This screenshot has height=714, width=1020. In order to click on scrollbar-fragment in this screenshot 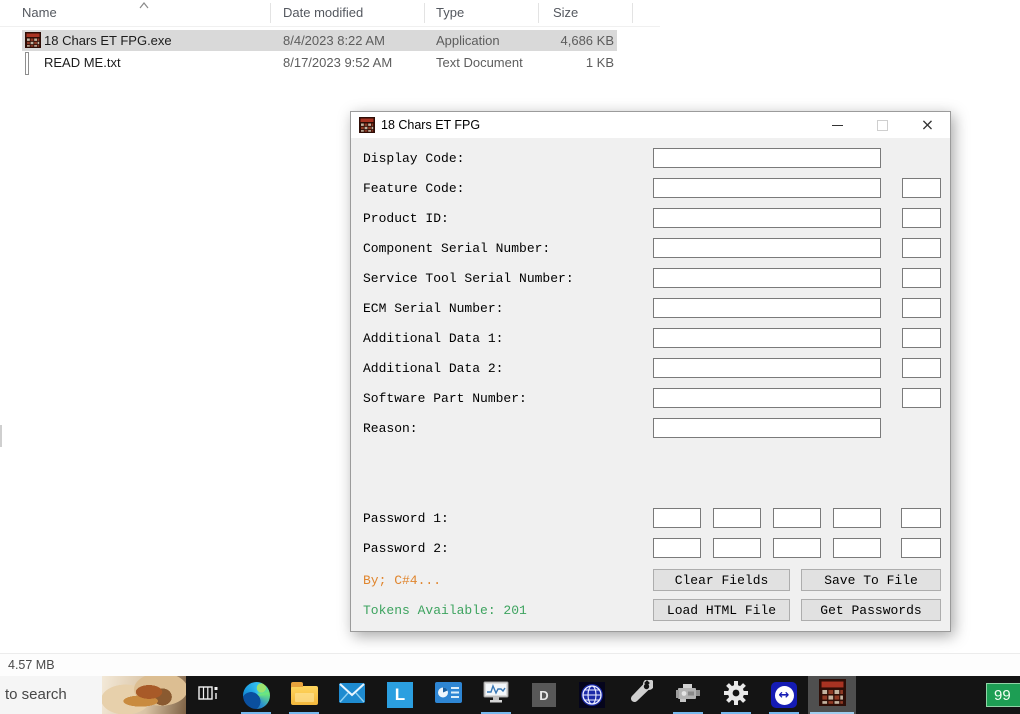, I will do `click(1, 436)`.